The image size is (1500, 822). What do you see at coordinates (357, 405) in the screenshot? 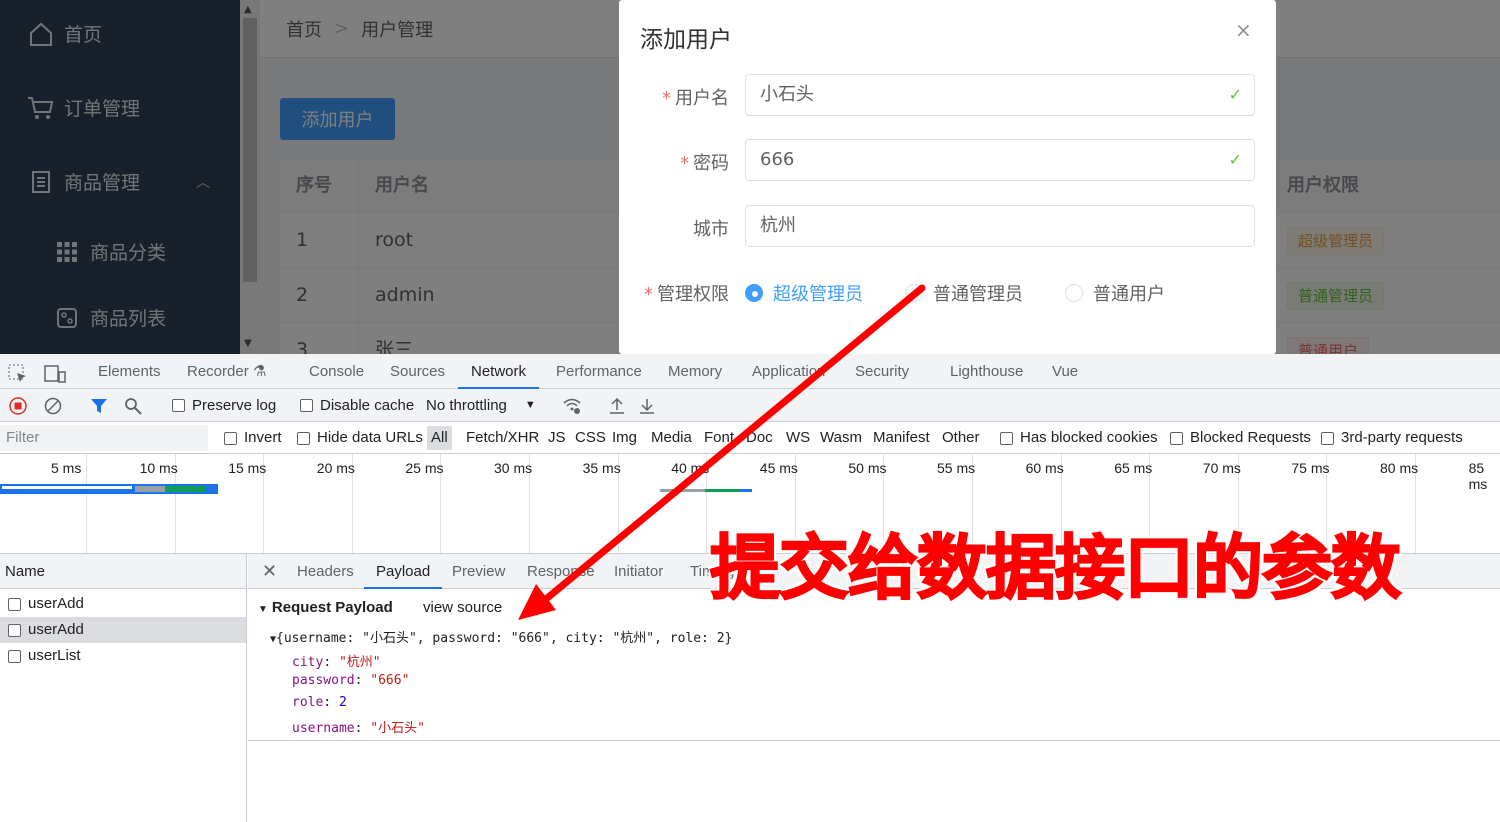
I see `disable-cache-checkbox: Disable cache` at bounding box center [357, 405].